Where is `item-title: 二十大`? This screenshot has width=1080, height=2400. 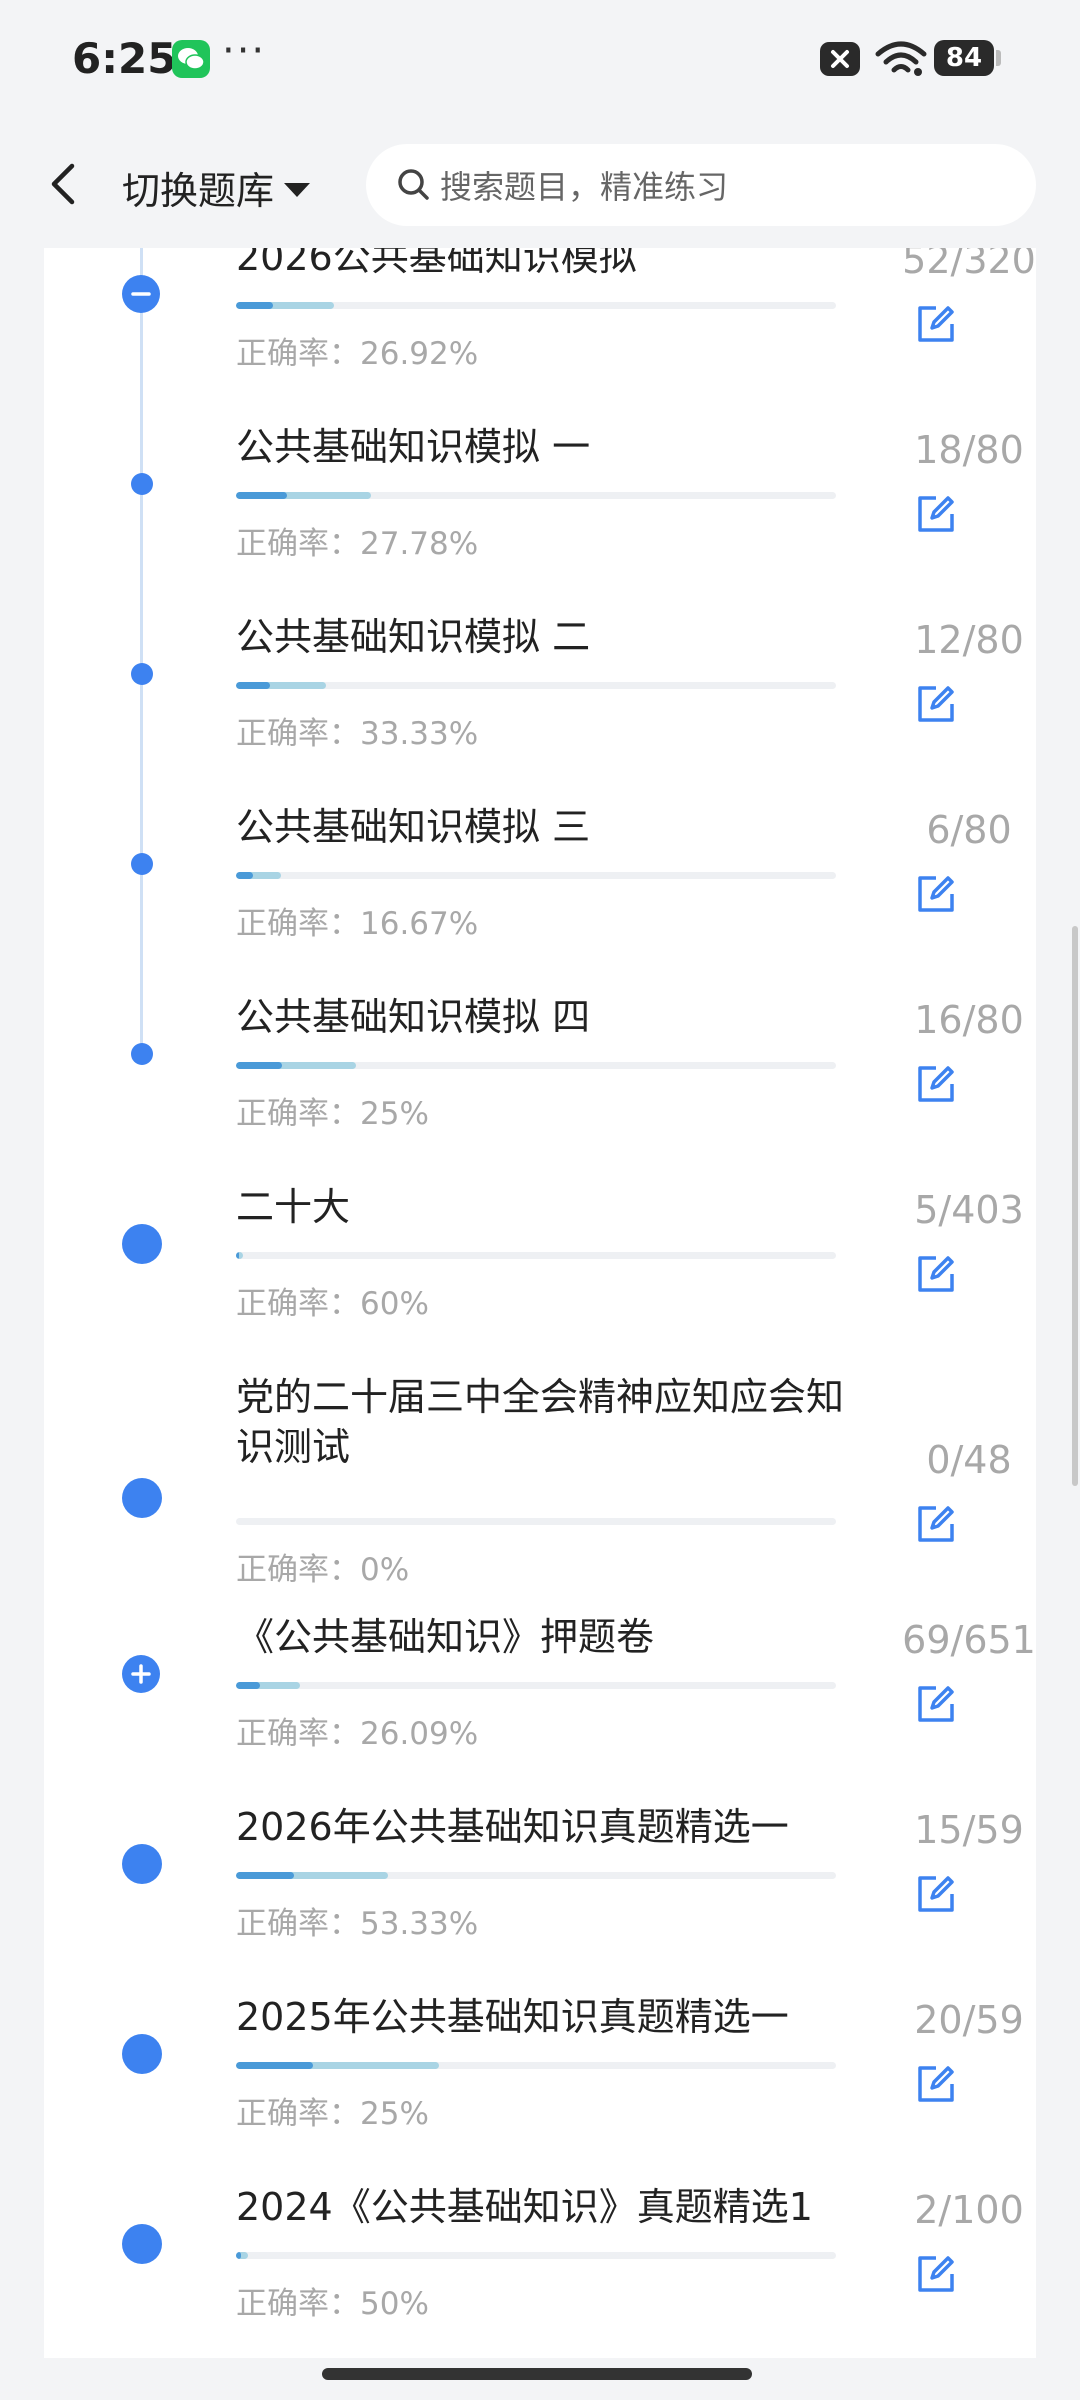 item-title: 二十大 is located at coordinates (293, 1207).